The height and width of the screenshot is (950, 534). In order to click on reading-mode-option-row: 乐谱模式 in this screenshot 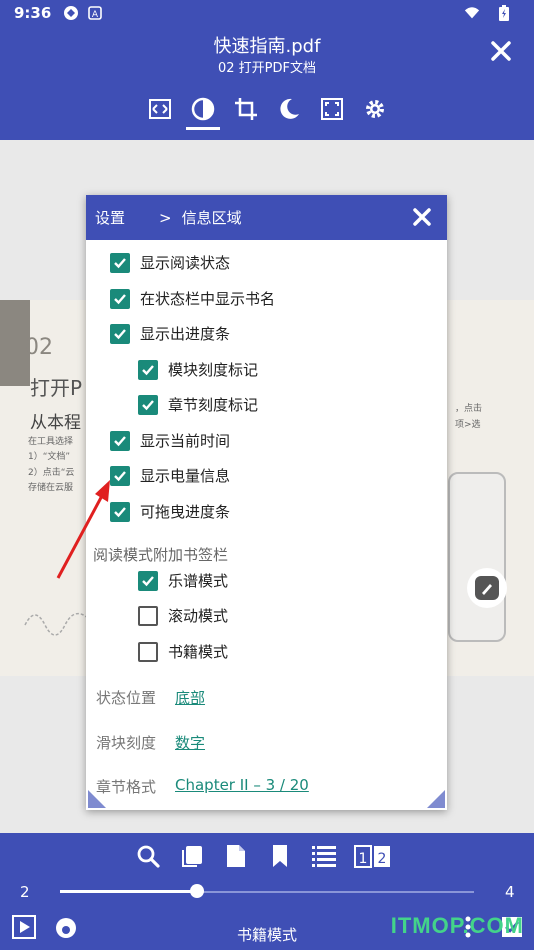, I will do `click(183, 580)`.